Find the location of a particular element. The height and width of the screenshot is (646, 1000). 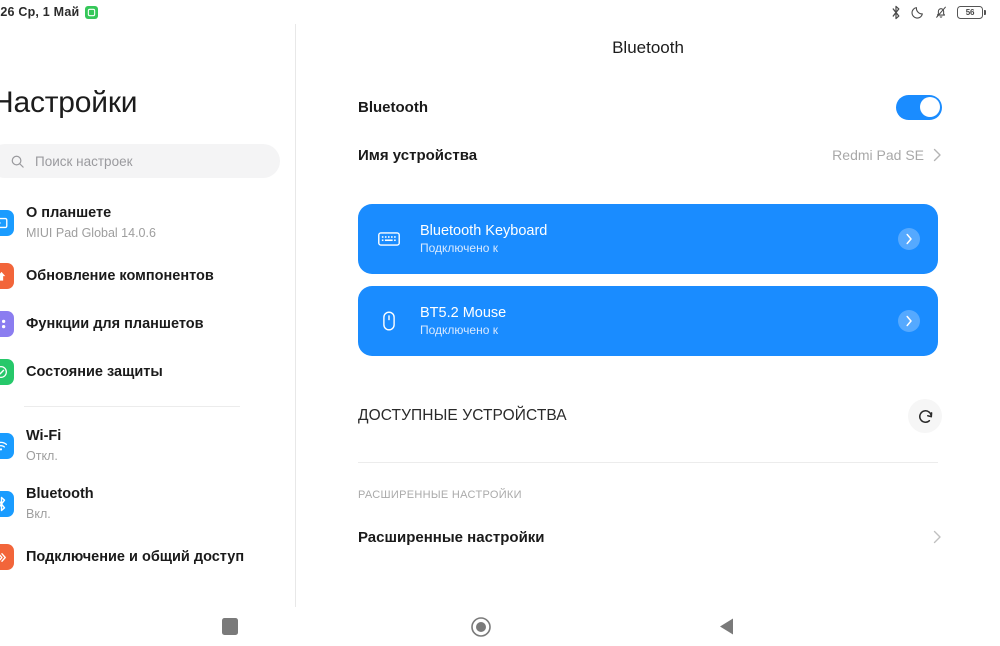

sidebar-divider is located at coordinates (132, 406).